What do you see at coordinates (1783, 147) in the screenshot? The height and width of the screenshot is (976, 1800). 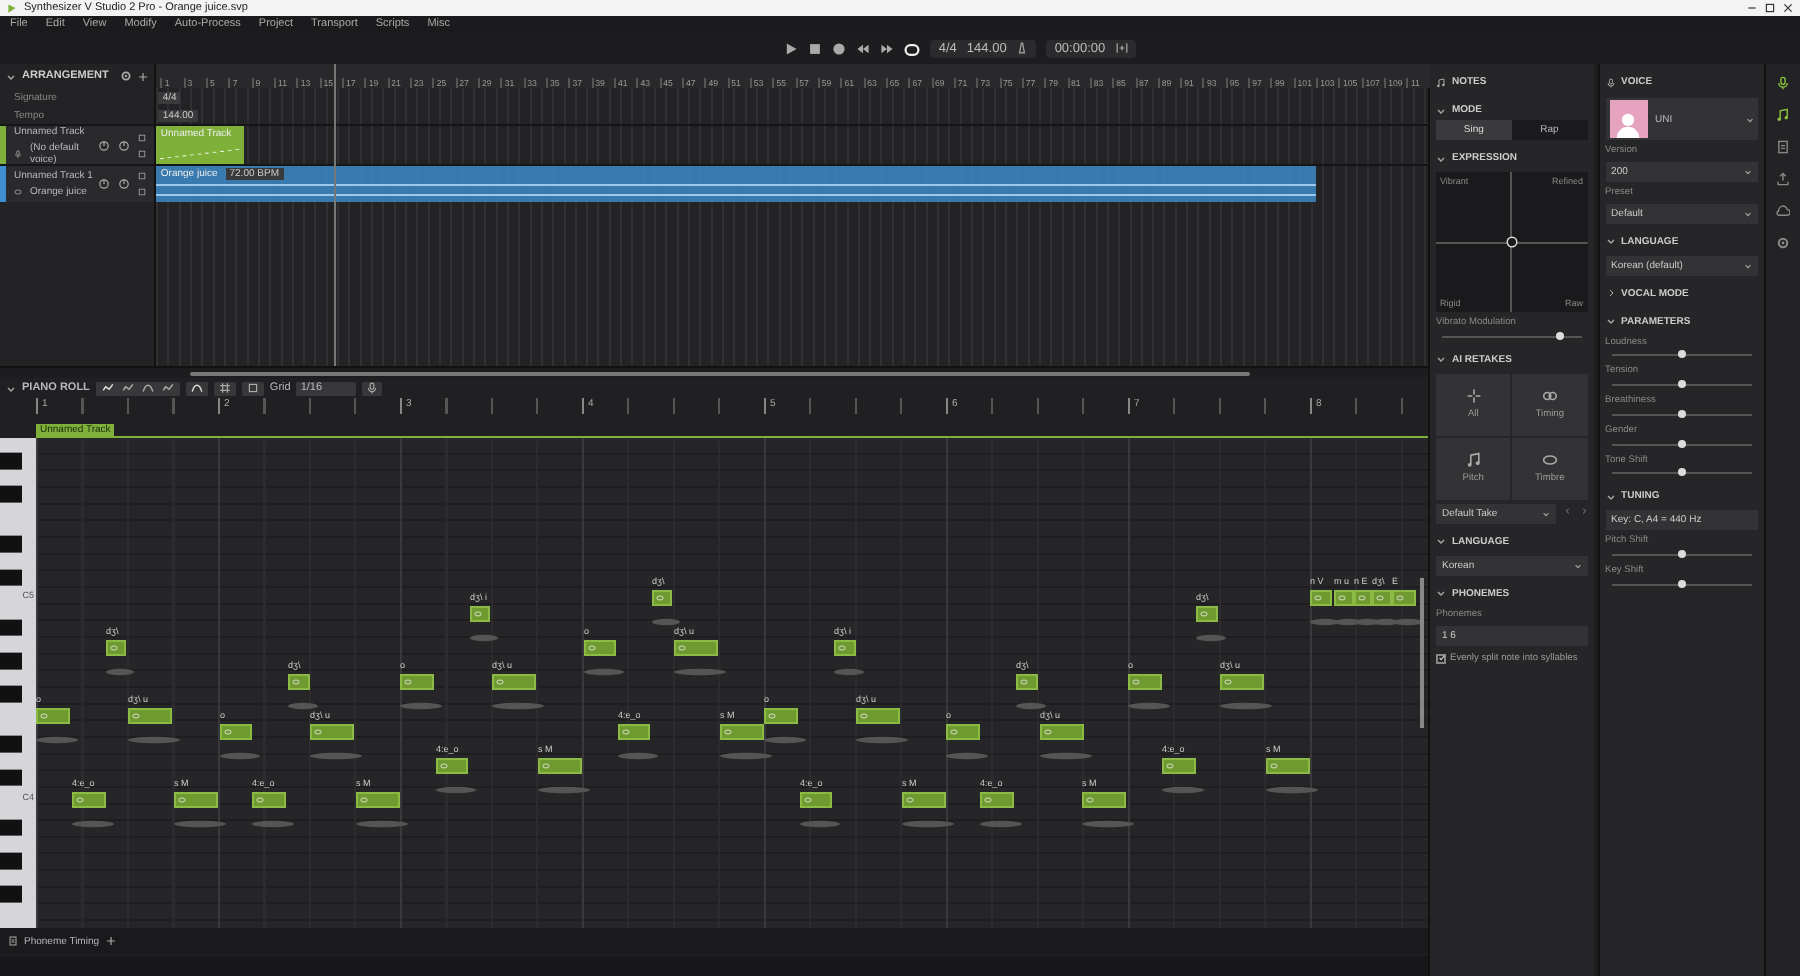 I see `document-icon` at bounding box center [1783, 147].